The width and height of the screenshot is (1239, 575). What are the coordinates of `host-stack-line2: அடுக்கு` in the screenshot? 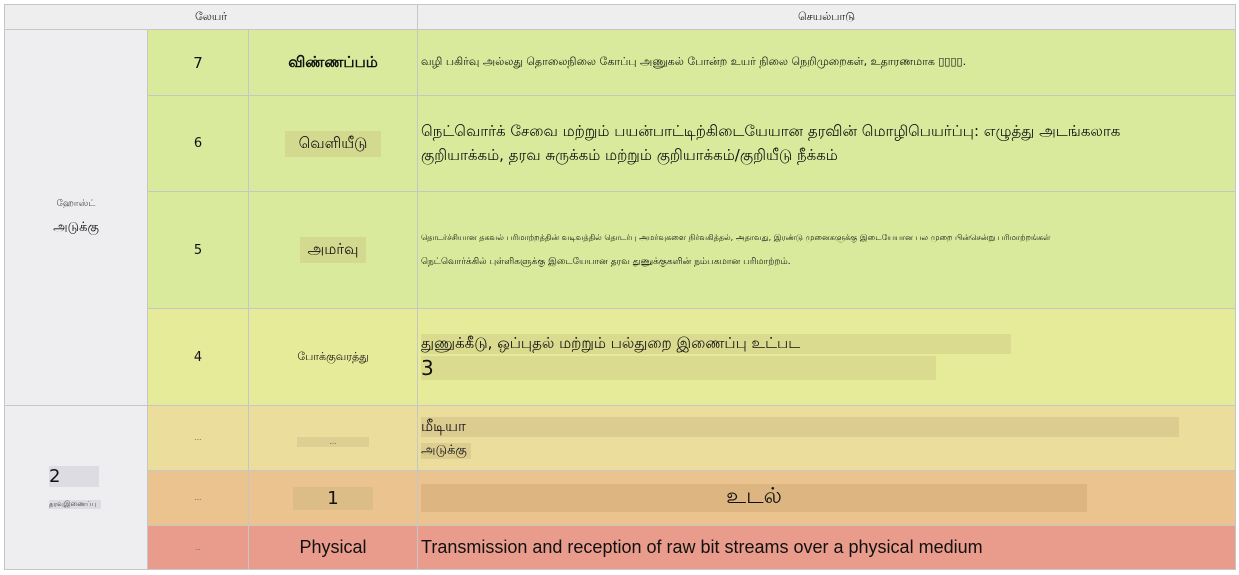 It's located at (76, 227).